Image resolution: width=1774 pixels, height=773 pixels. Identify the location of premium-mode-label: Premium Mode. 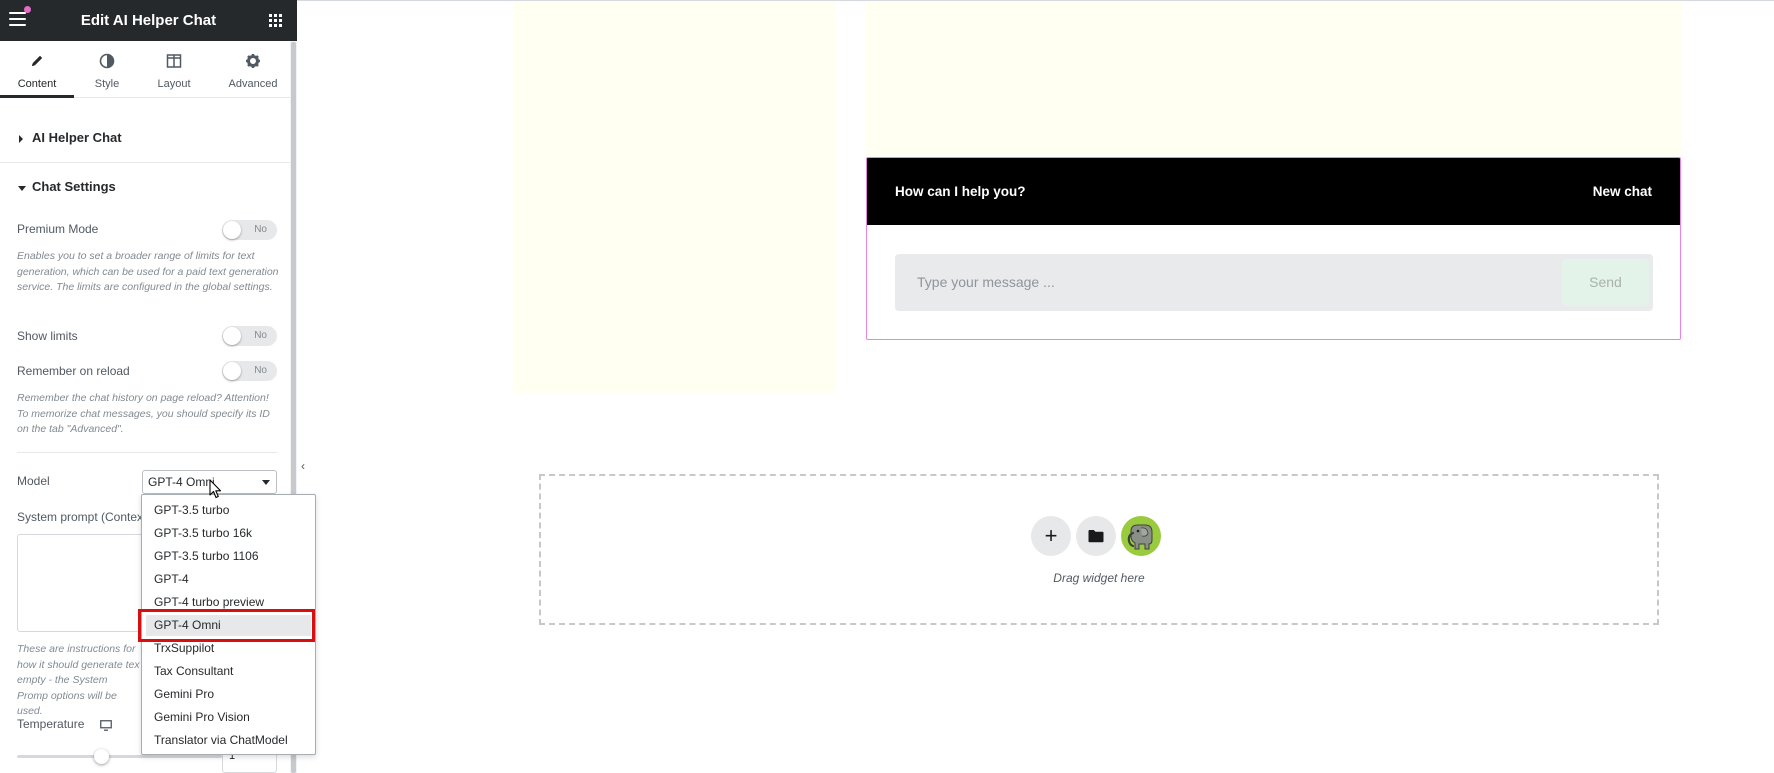
(58, 229).